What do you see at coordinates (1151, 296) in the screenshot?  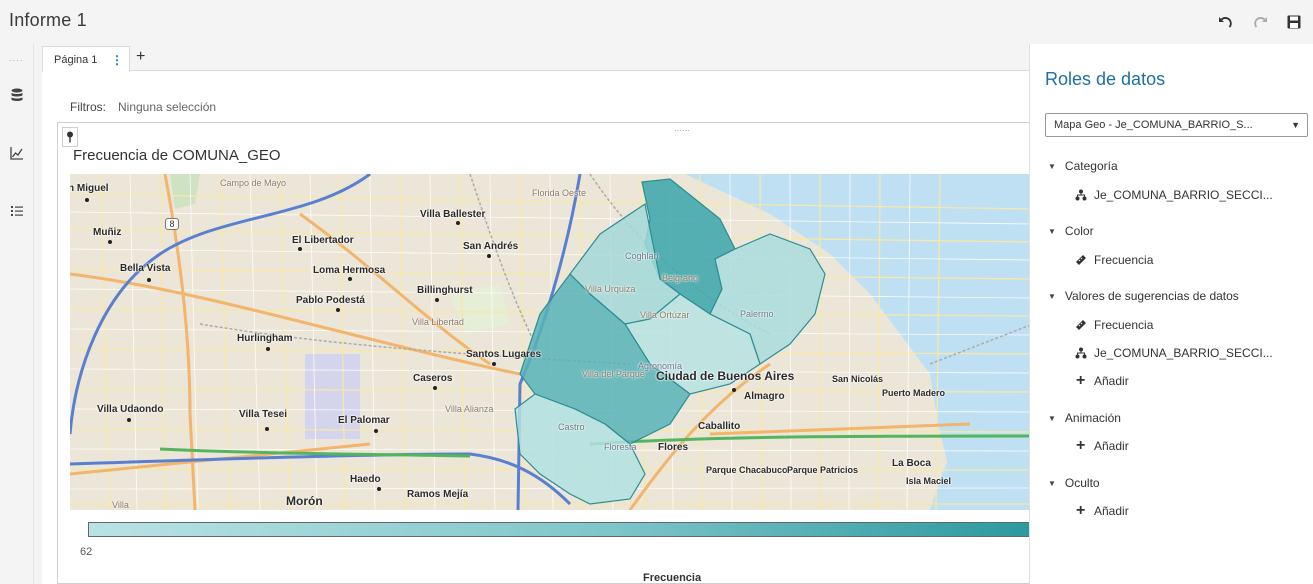 I see `section-label: Valores de sugerencias de datos` at bounding box center [1151, 296].